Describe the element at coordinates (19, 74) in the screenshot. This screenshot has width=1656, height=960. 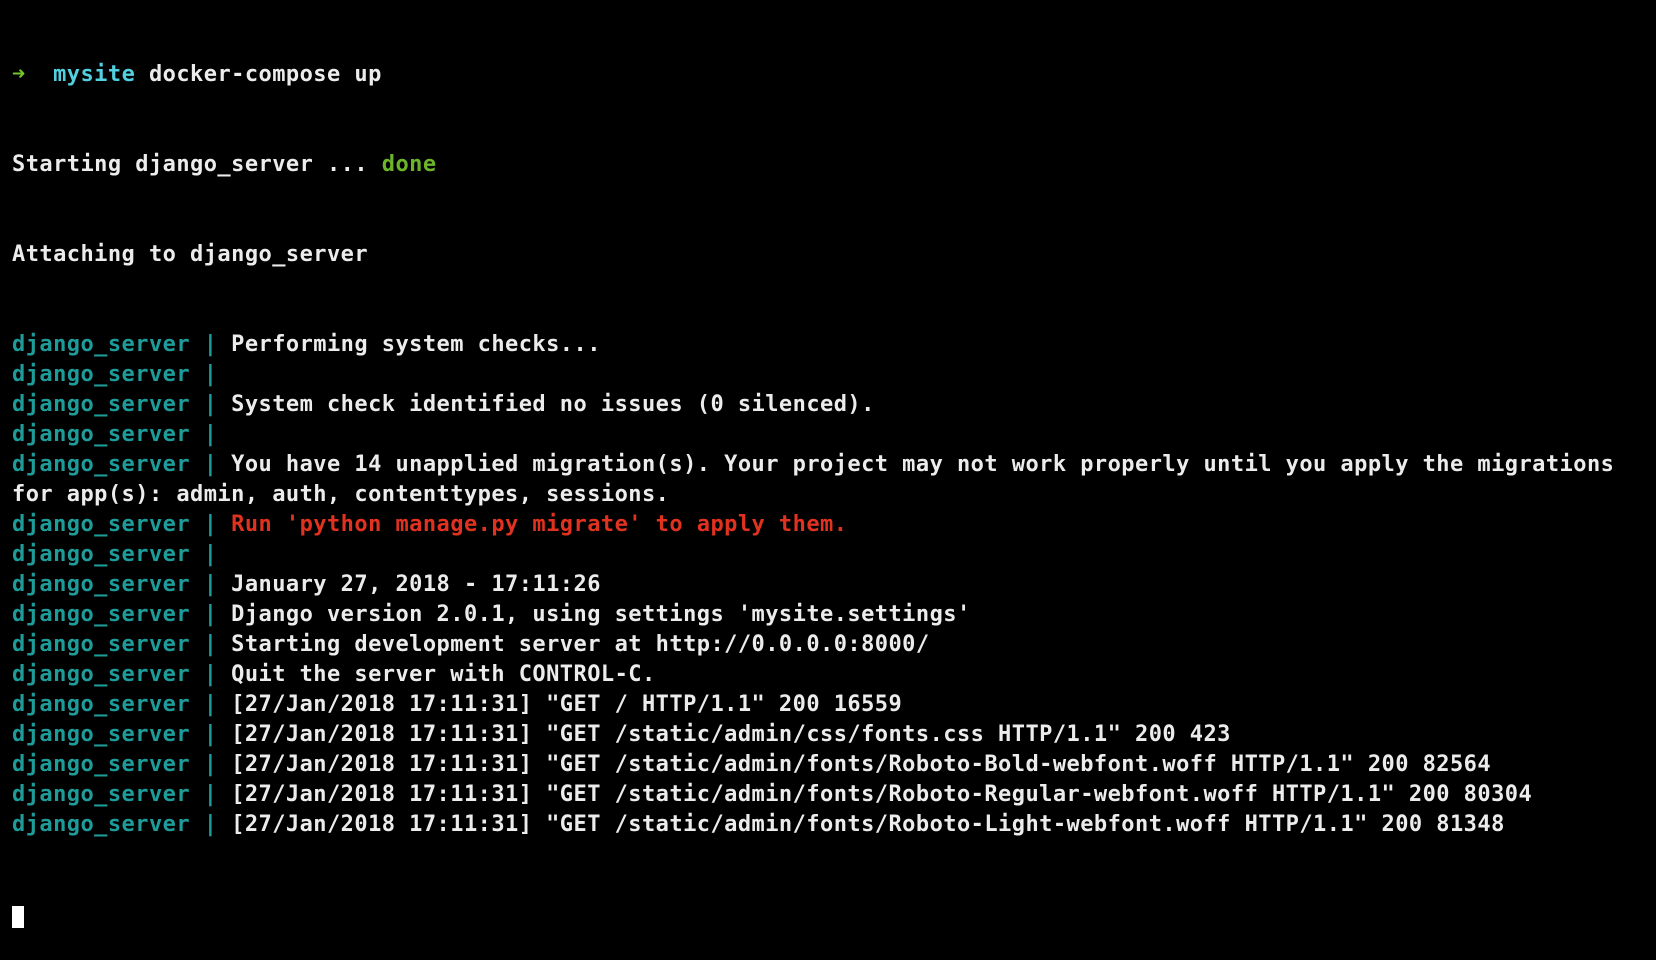
I see `prompt-arrow-icon: ➜` at that location.